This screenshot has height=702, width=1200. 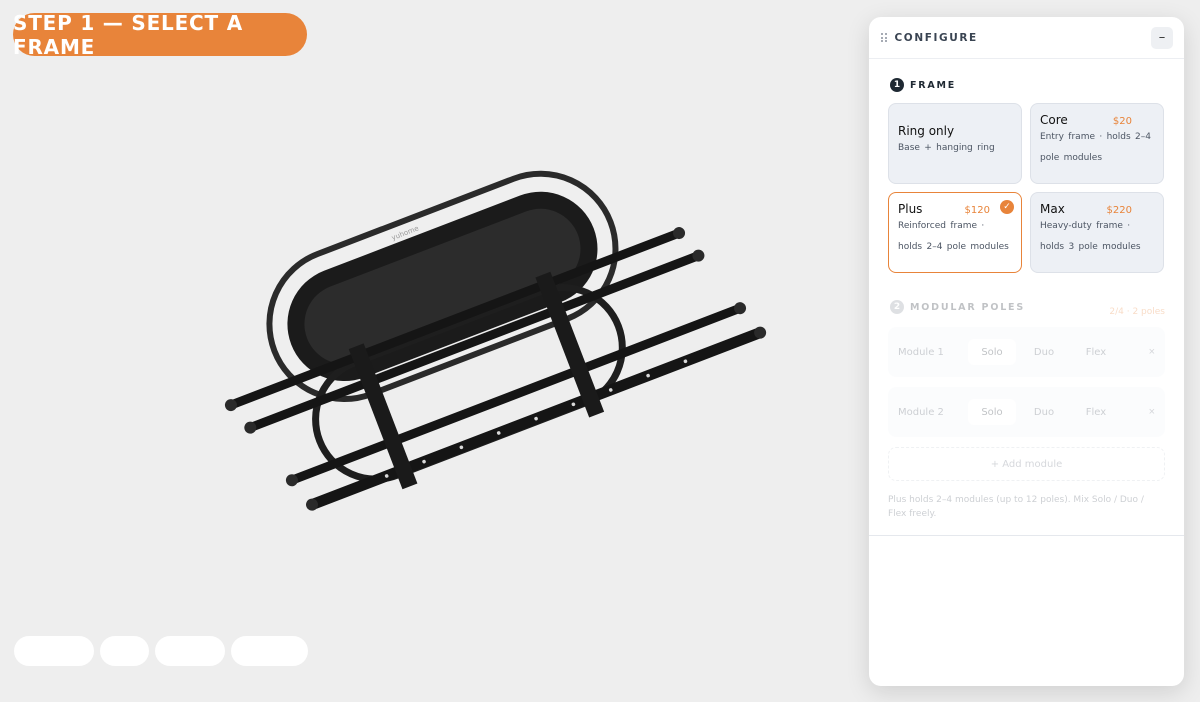 I want to click on minimize-button: –, so click(x=1162, y=37).